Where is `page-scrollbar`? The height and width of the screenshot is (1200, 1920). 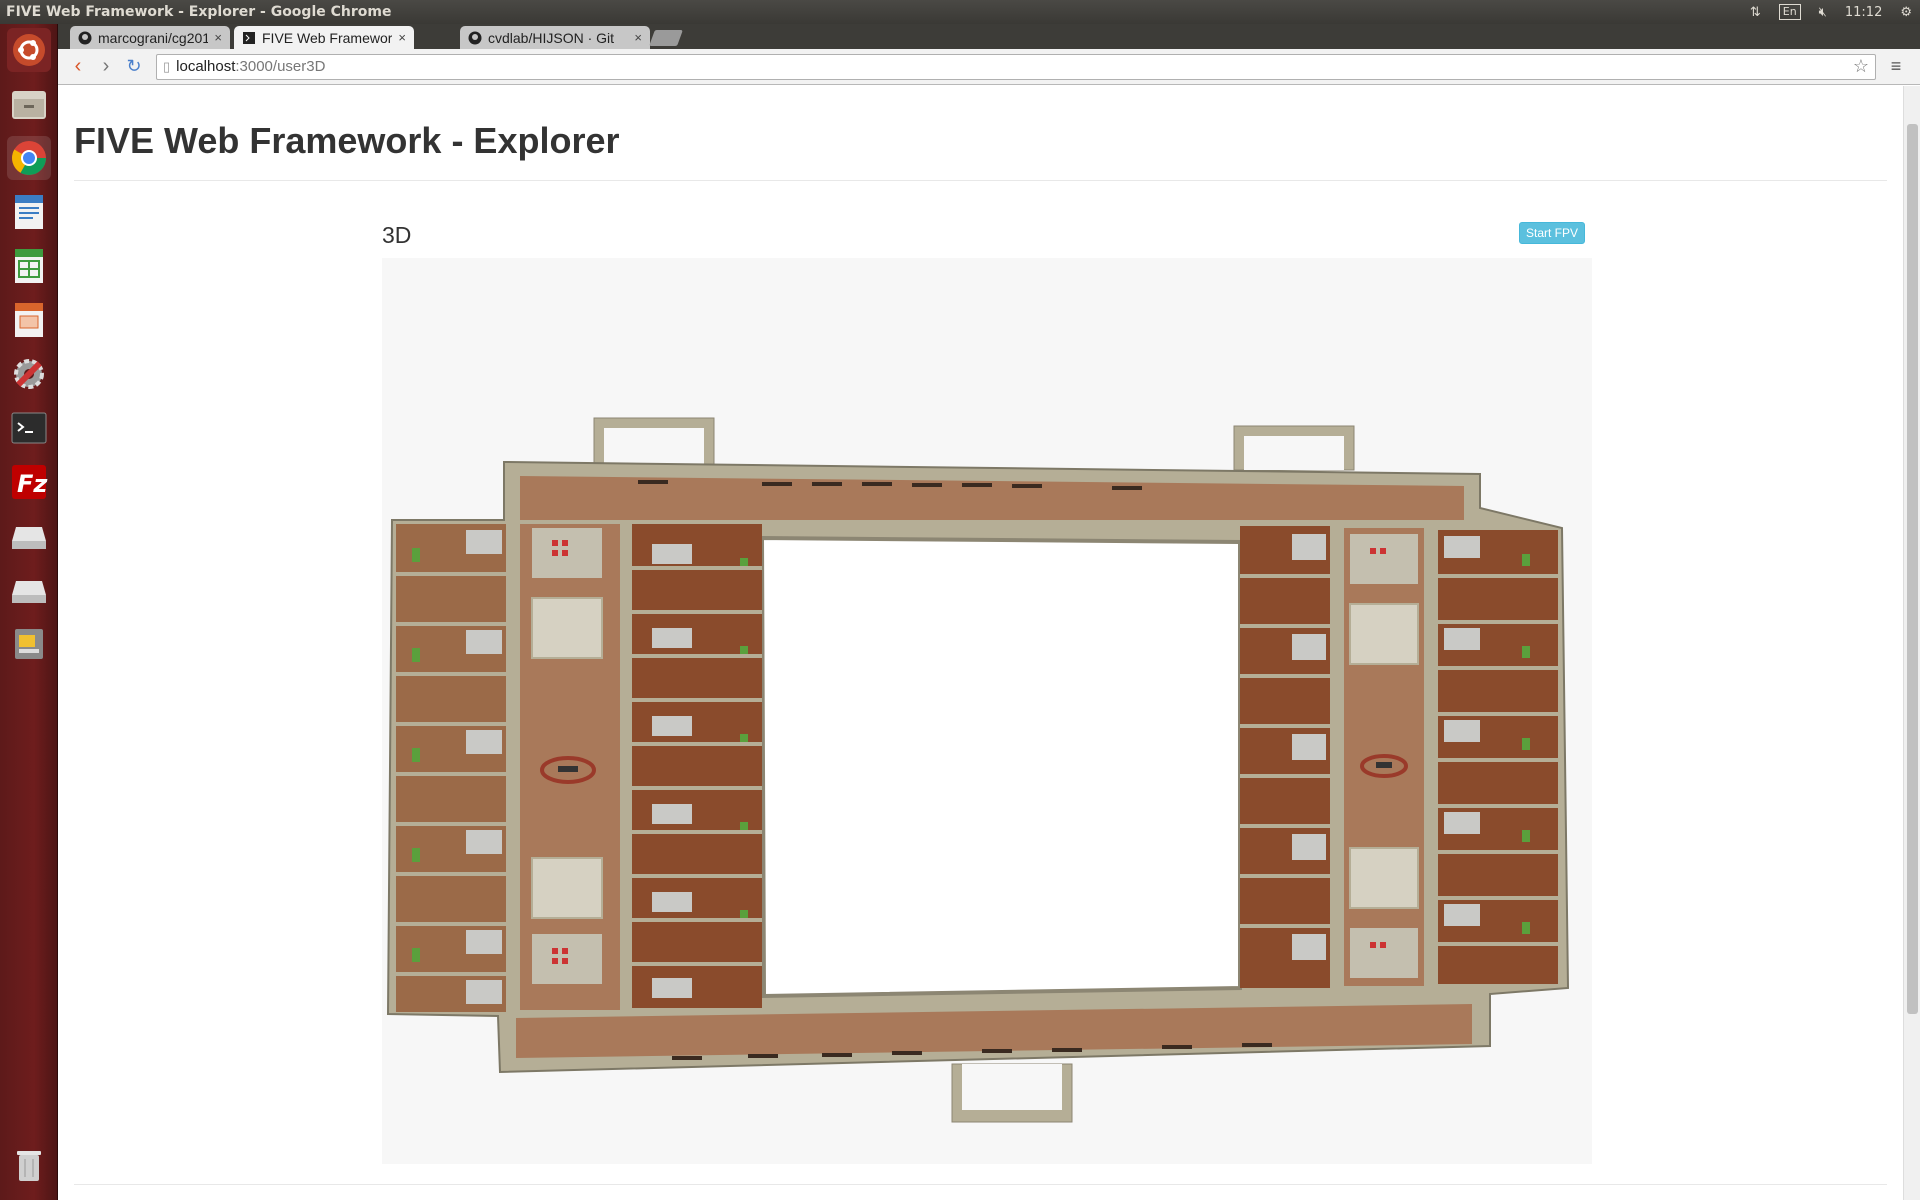 page-scrollbar is located at coordinates (1911, 643).